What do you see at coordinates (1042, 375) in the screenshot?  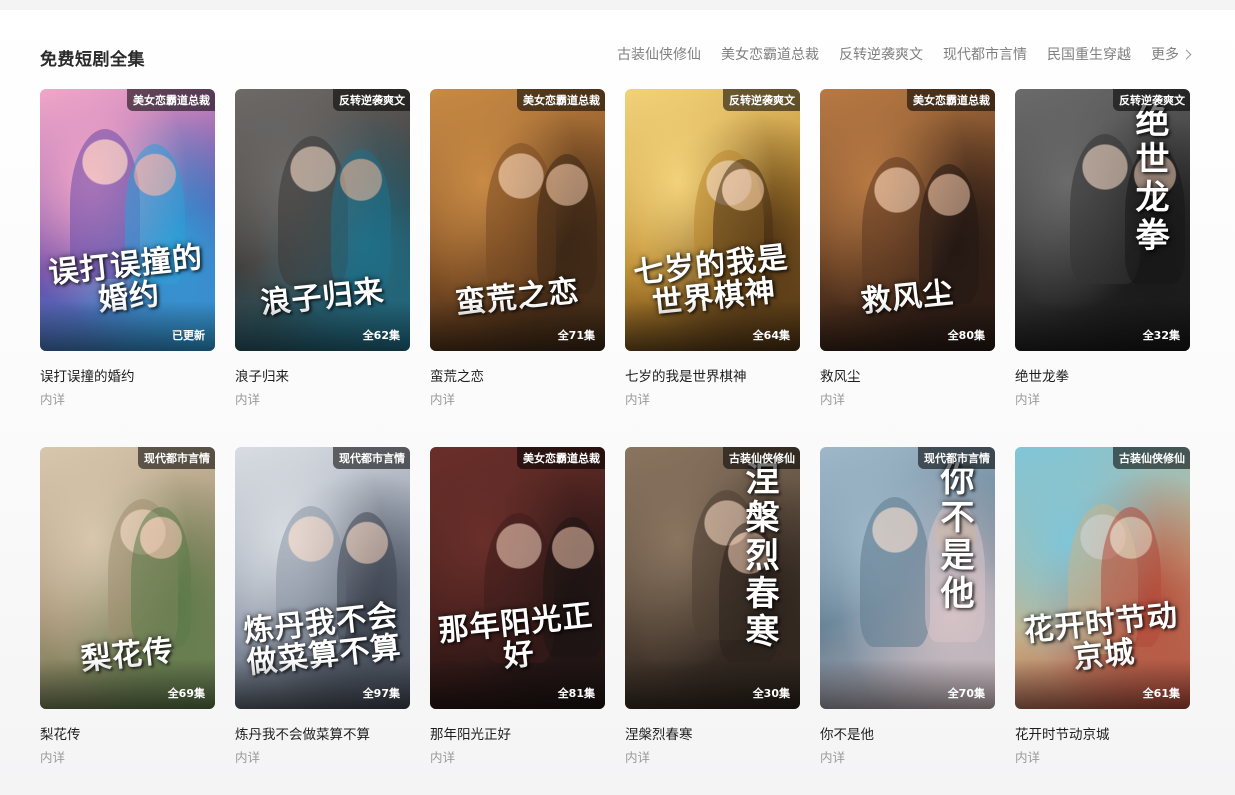 I see `drama-title: 绝世龙拳` at bounding box center [1042, 375].